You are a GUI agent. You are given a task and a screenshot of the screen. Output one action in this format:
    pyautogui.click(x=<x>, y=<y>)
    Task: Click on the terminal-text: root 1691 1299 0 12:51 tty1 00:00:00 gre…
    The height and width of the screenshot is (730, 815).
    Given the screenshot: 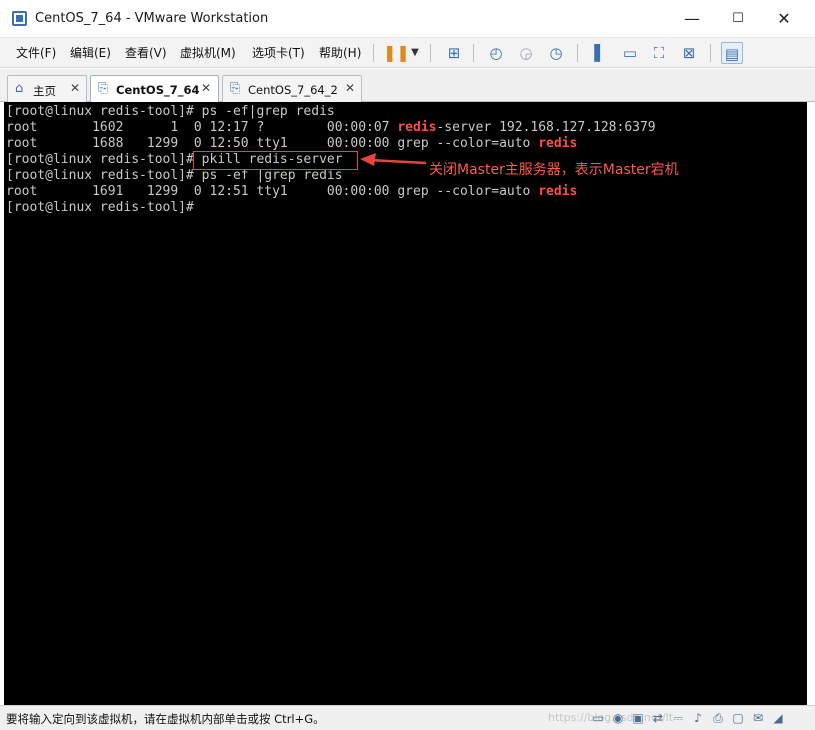 What is the action you would take?
    pyautogui.click(x=272, y=191)
    